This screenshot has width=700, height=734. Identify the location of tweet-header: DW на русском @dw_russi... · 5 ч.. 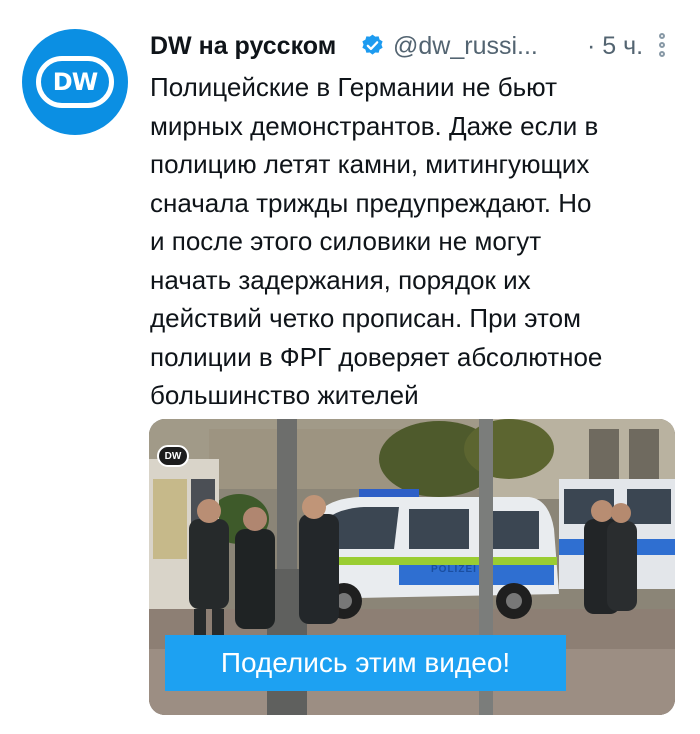
(415, 47).